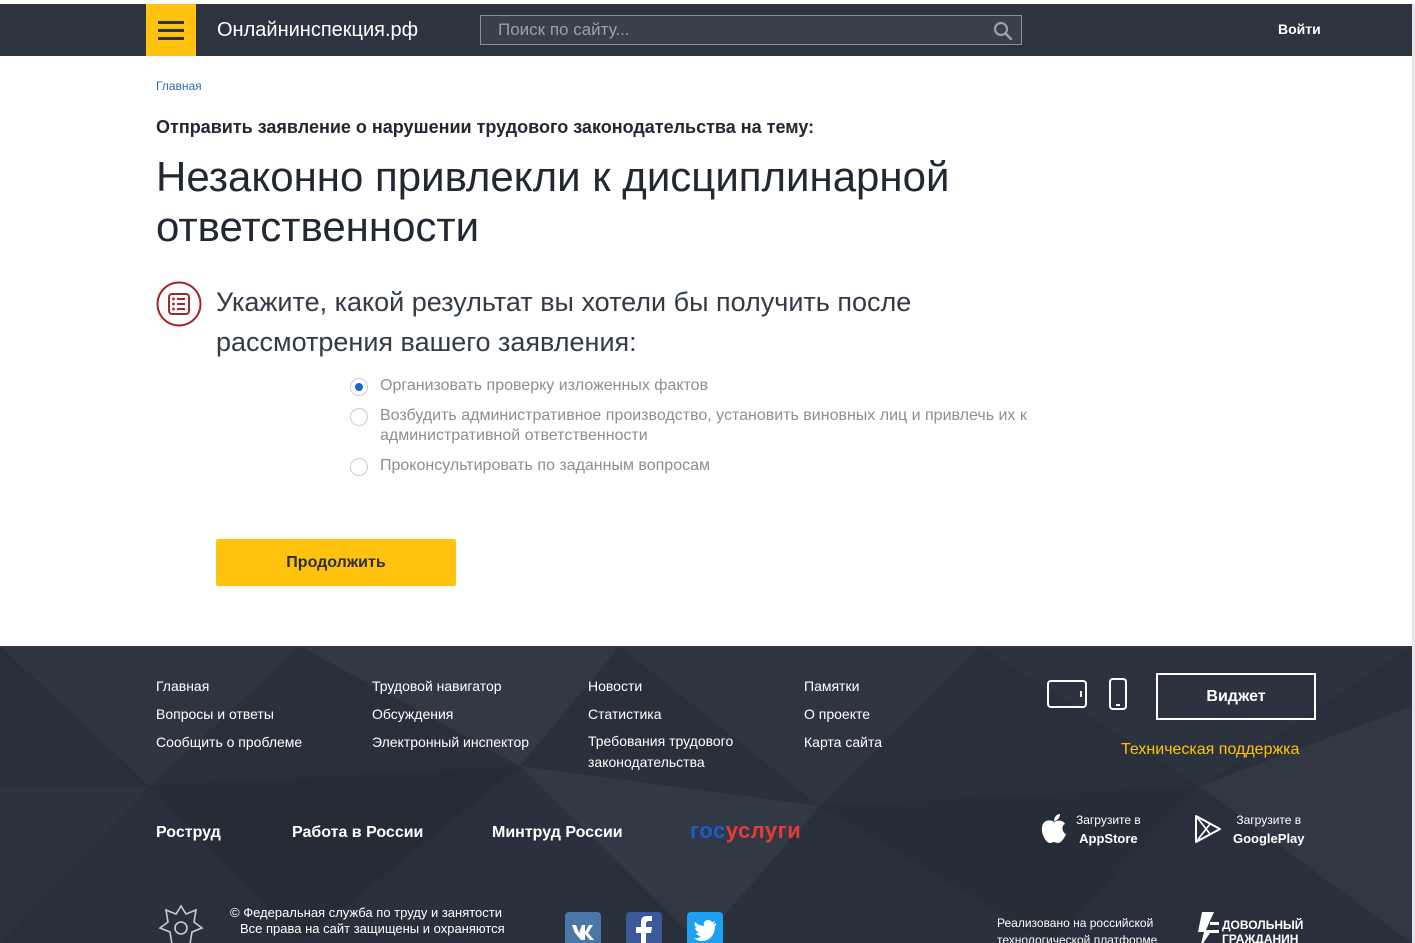 This screenshot has width=1415, height=943. I want to click on googleplay-link: Загрузите в GooglePlay, so click(1269, 829).